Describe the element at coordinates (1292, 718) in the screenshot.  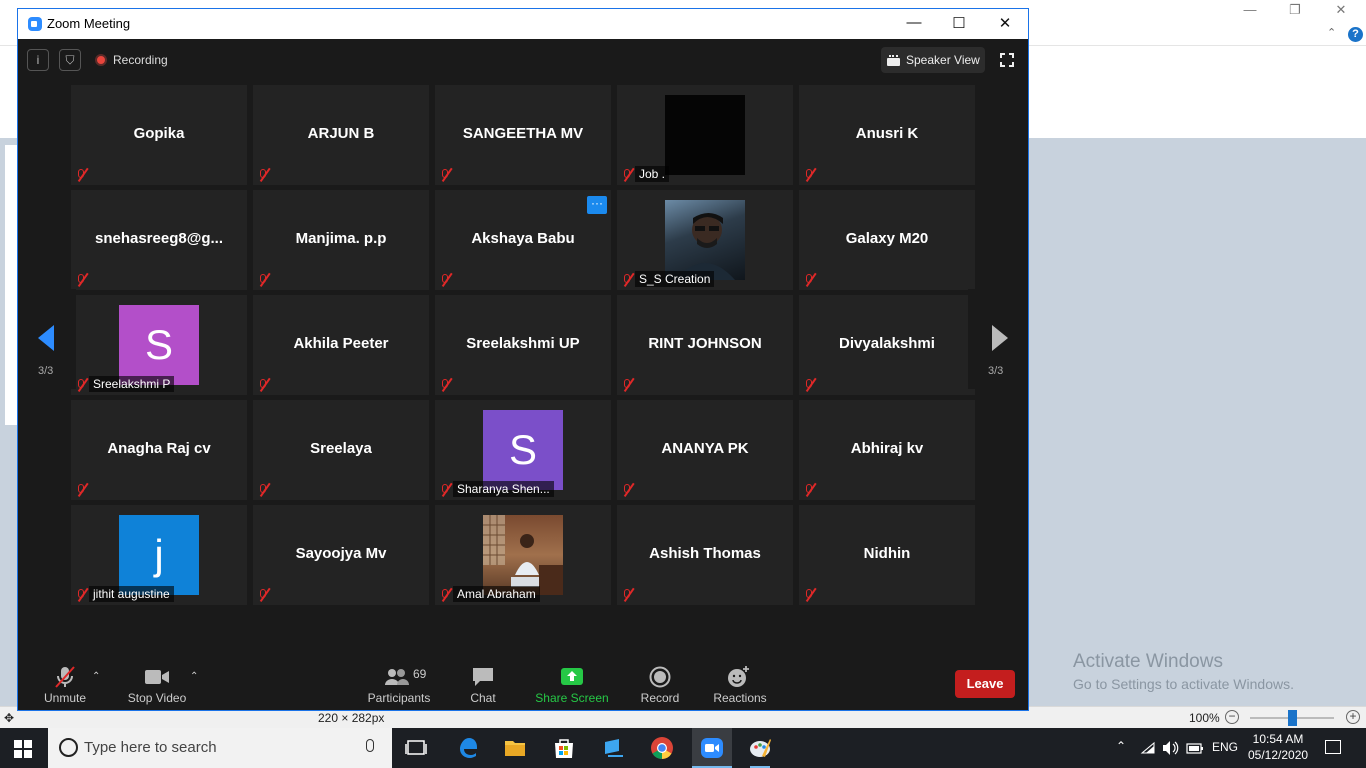
I see `zoom-slider-thumb` at that location.